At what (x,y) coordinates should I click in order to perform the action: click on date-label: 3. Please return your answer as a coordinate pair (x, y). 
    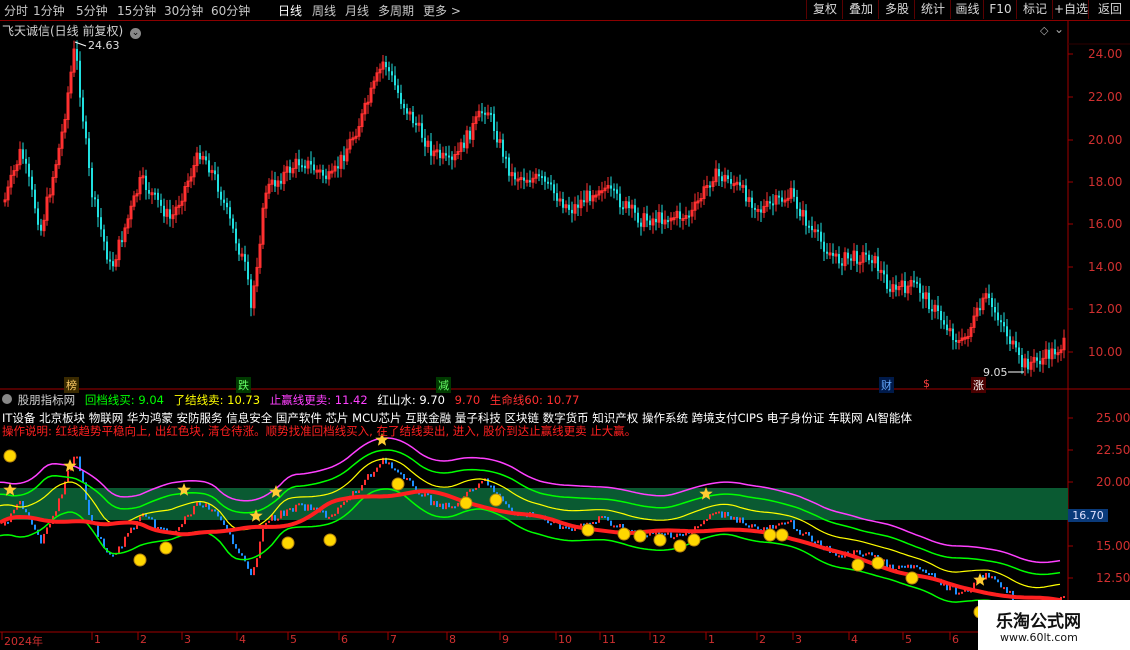
    Looking at the image, I should click on (187, 639).